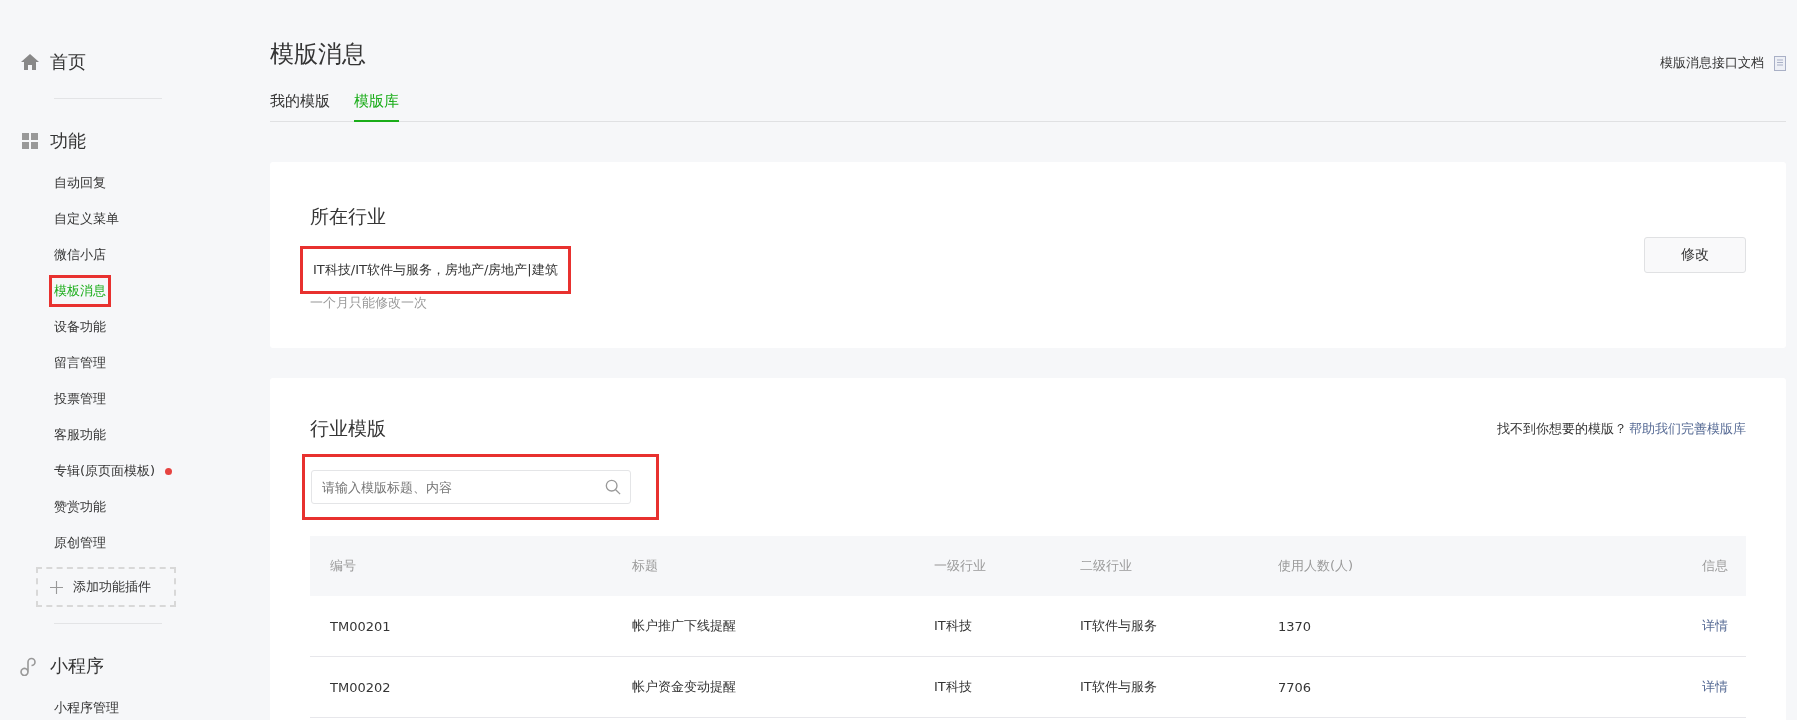 The image size is (1797, 720). Describe the element at coordinates (105, 471) in the screenshot. I see `sidebar-item: 专辑(原页面模板)` at that location.